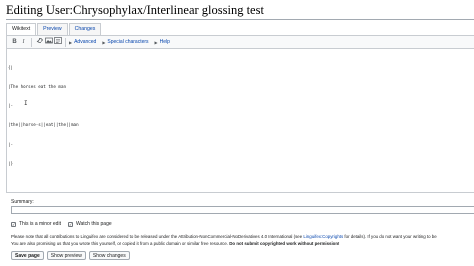  What do you see at coordinates (37, 87) in the screenshot?
I see `text-line: |The horses eat the man` at bounding box center [37, 87].